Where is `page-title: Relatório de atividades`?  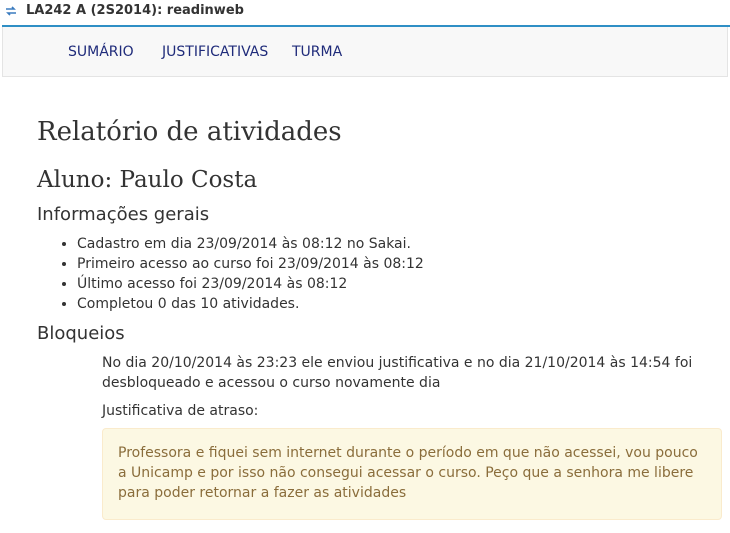 page-title: Relatório de atividades is located at coordinates (189, 132).